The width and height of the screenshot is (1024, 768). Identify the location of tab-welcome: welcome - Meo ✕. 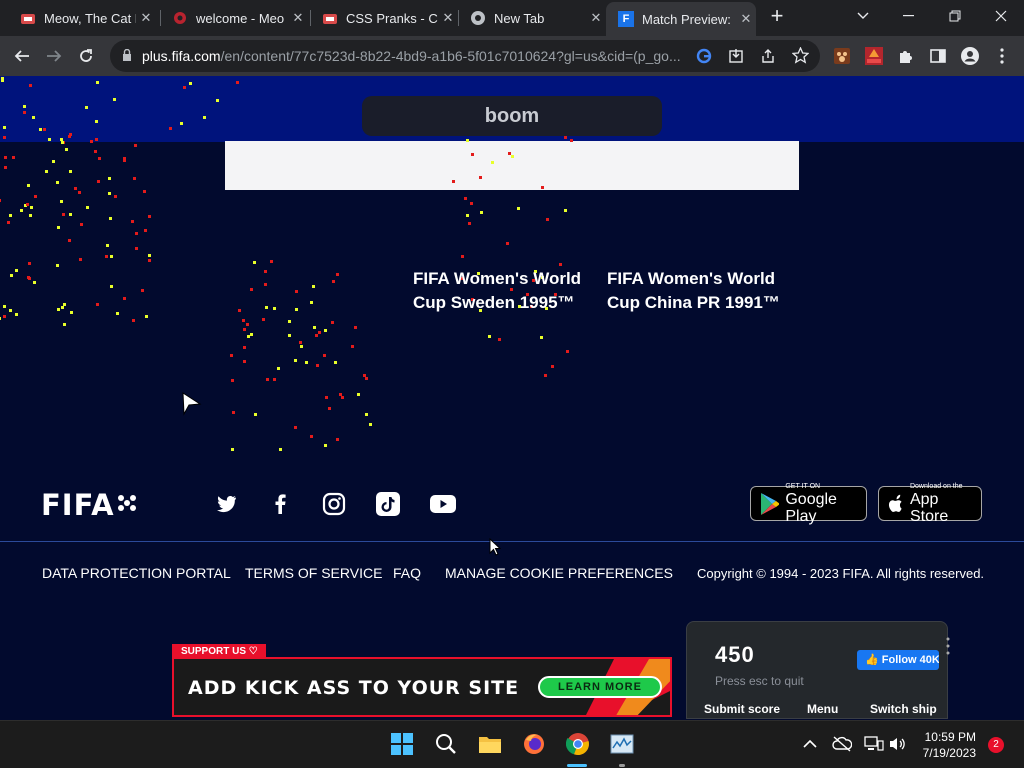
(234, 18).